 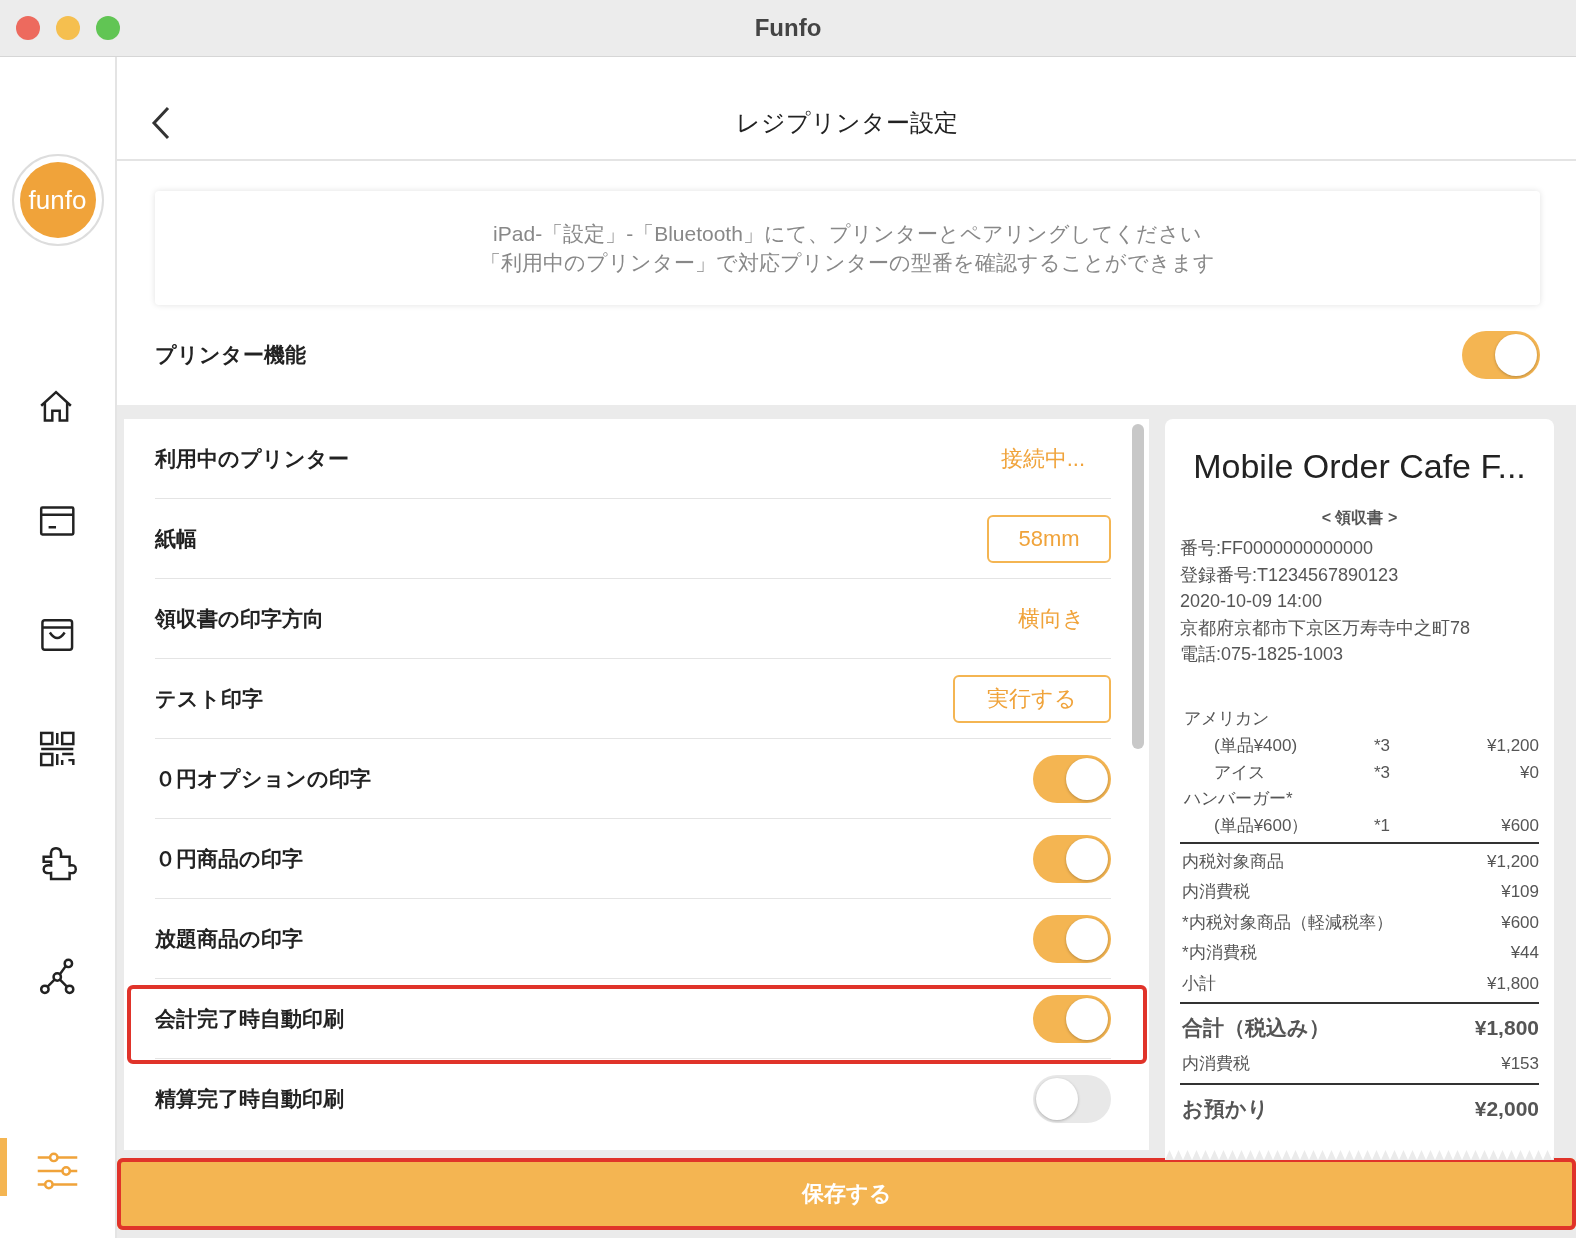 What do you see at coordinates (68, 28) in the screenshot?
I see `minimize-button` at bounding box center [68, 28].